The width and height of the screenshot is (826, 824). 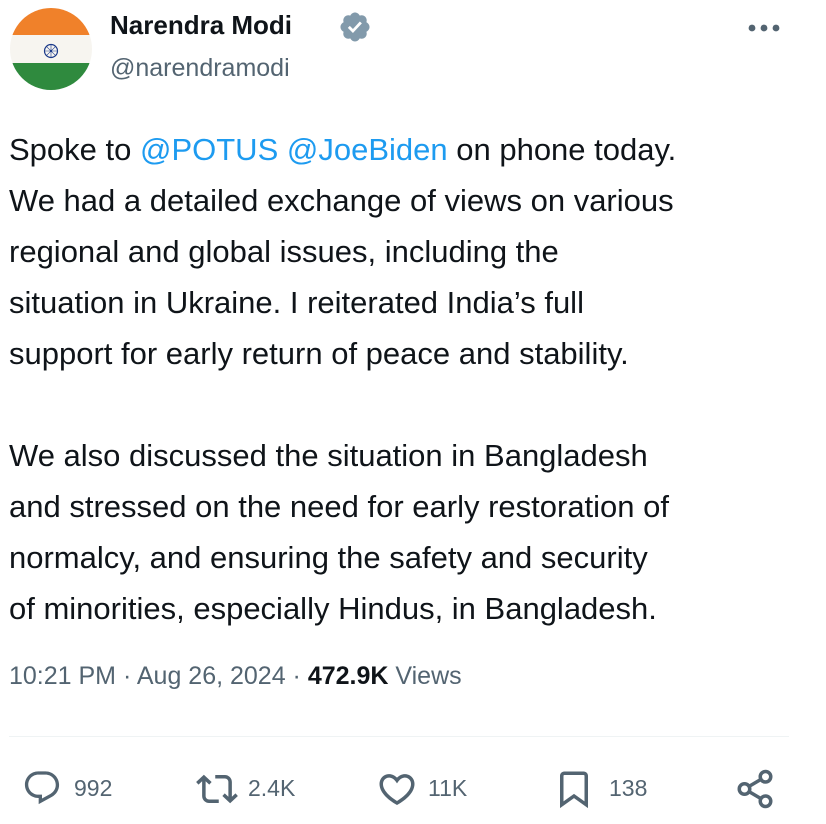 I want to click on avatar, so click(x=51, y=49).